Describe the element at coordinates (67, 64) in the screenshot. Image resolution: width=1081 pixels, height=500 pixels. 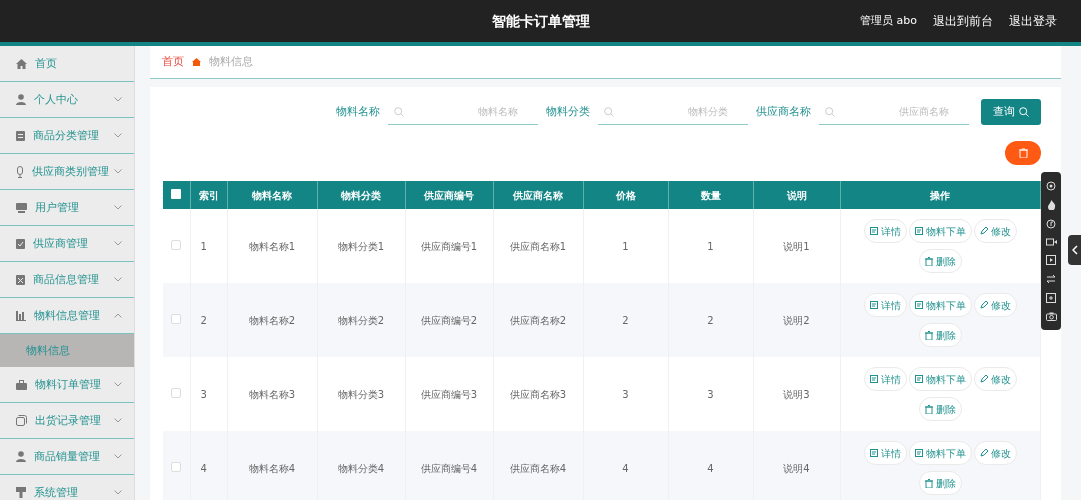
I see `sidebar-item: 首页` at that location.